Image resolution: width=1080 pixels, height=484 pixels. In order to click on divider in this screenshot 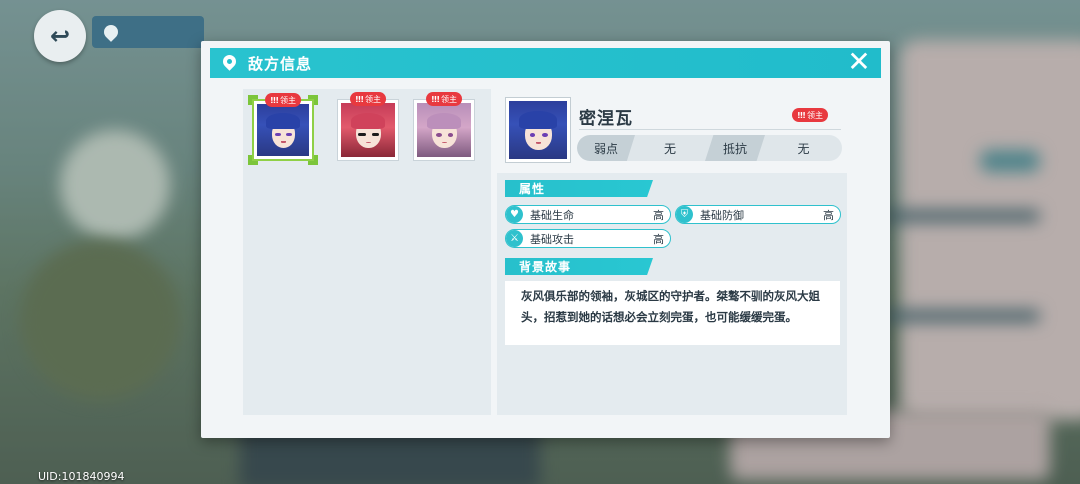, I will do `click(710, 129)`.